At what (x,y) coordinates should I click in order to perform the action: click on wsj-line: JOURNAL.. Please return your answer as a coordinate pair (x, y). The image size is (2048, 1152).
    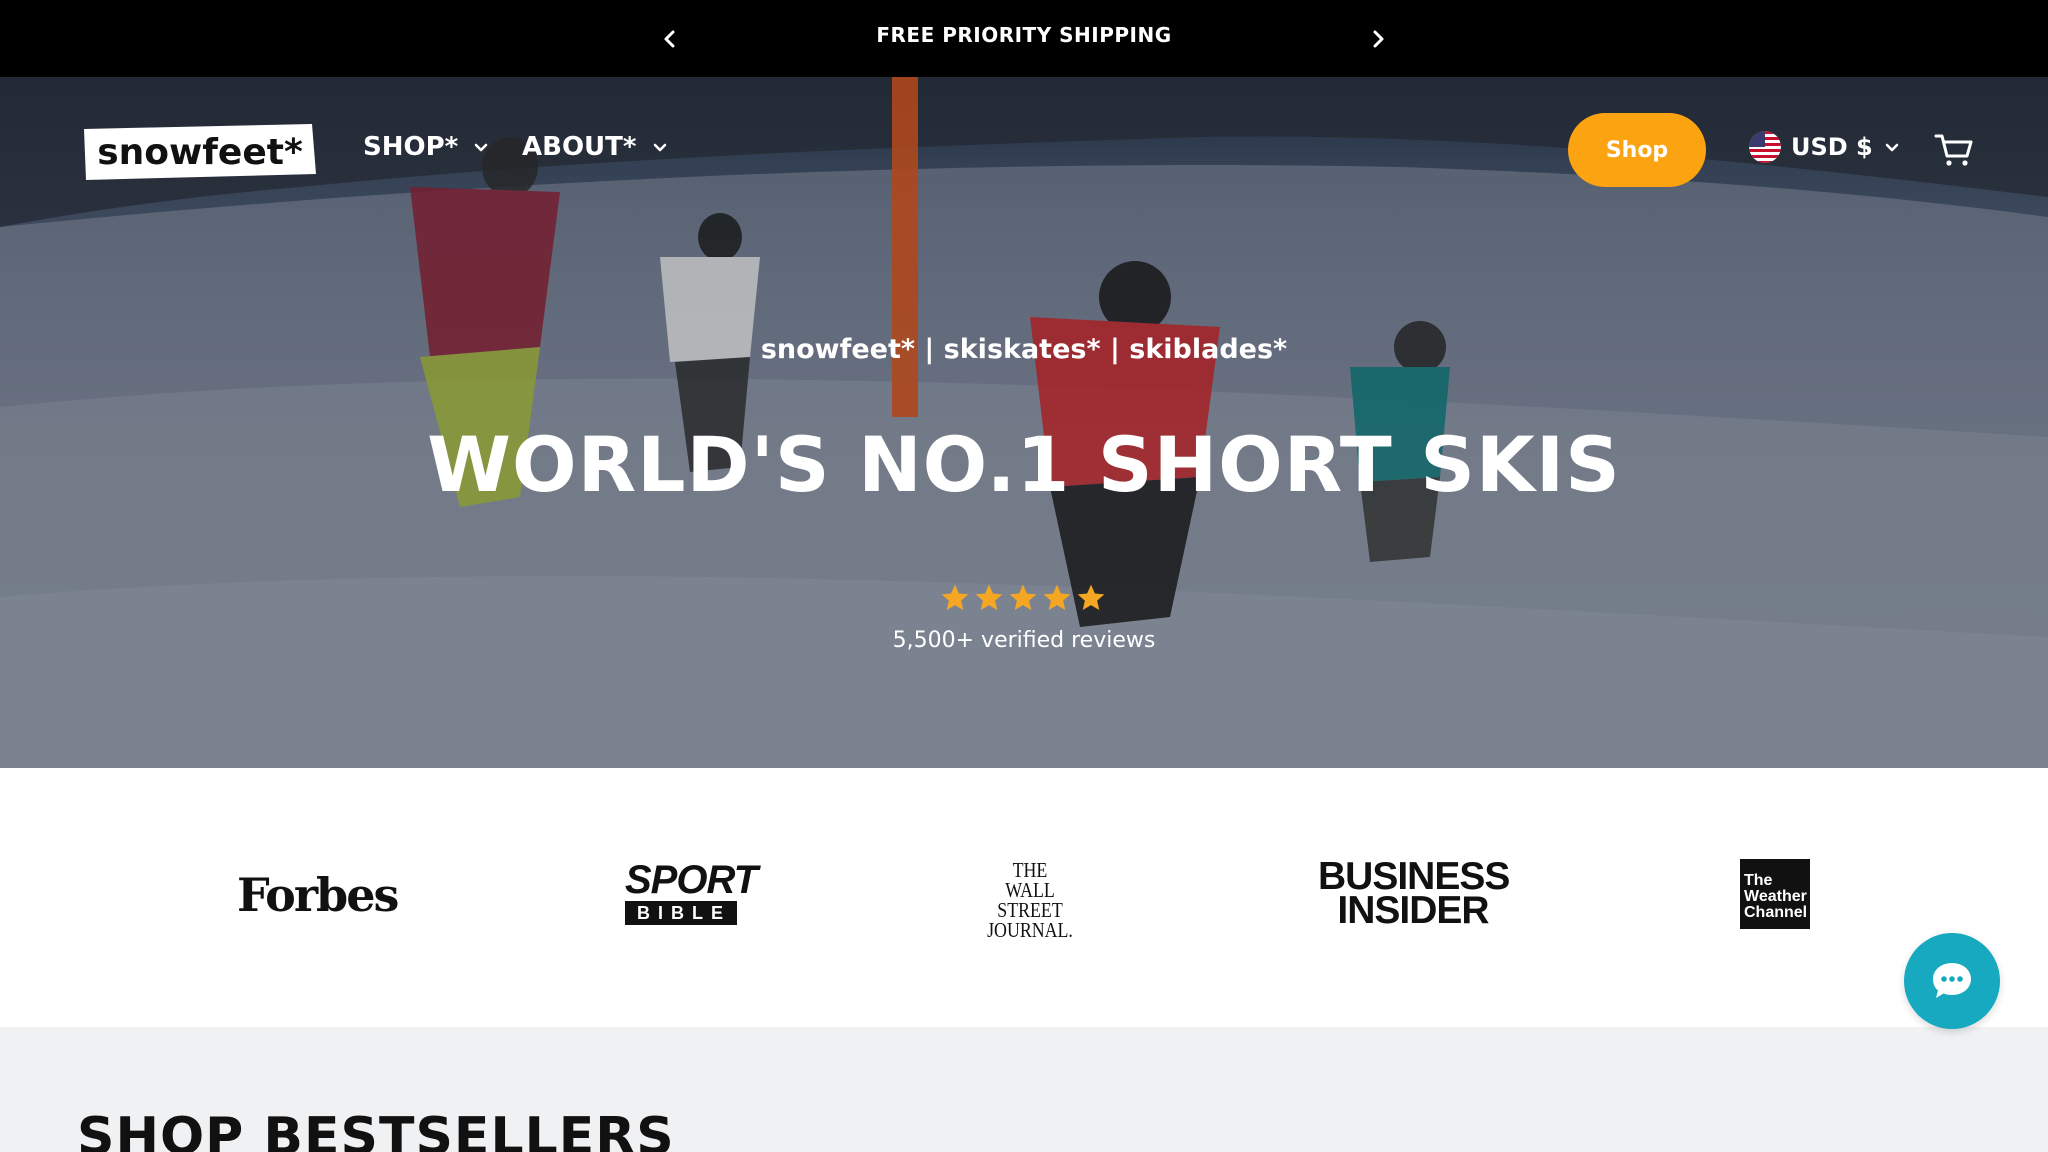
    Looking at the image, I should click on (1030, 930).